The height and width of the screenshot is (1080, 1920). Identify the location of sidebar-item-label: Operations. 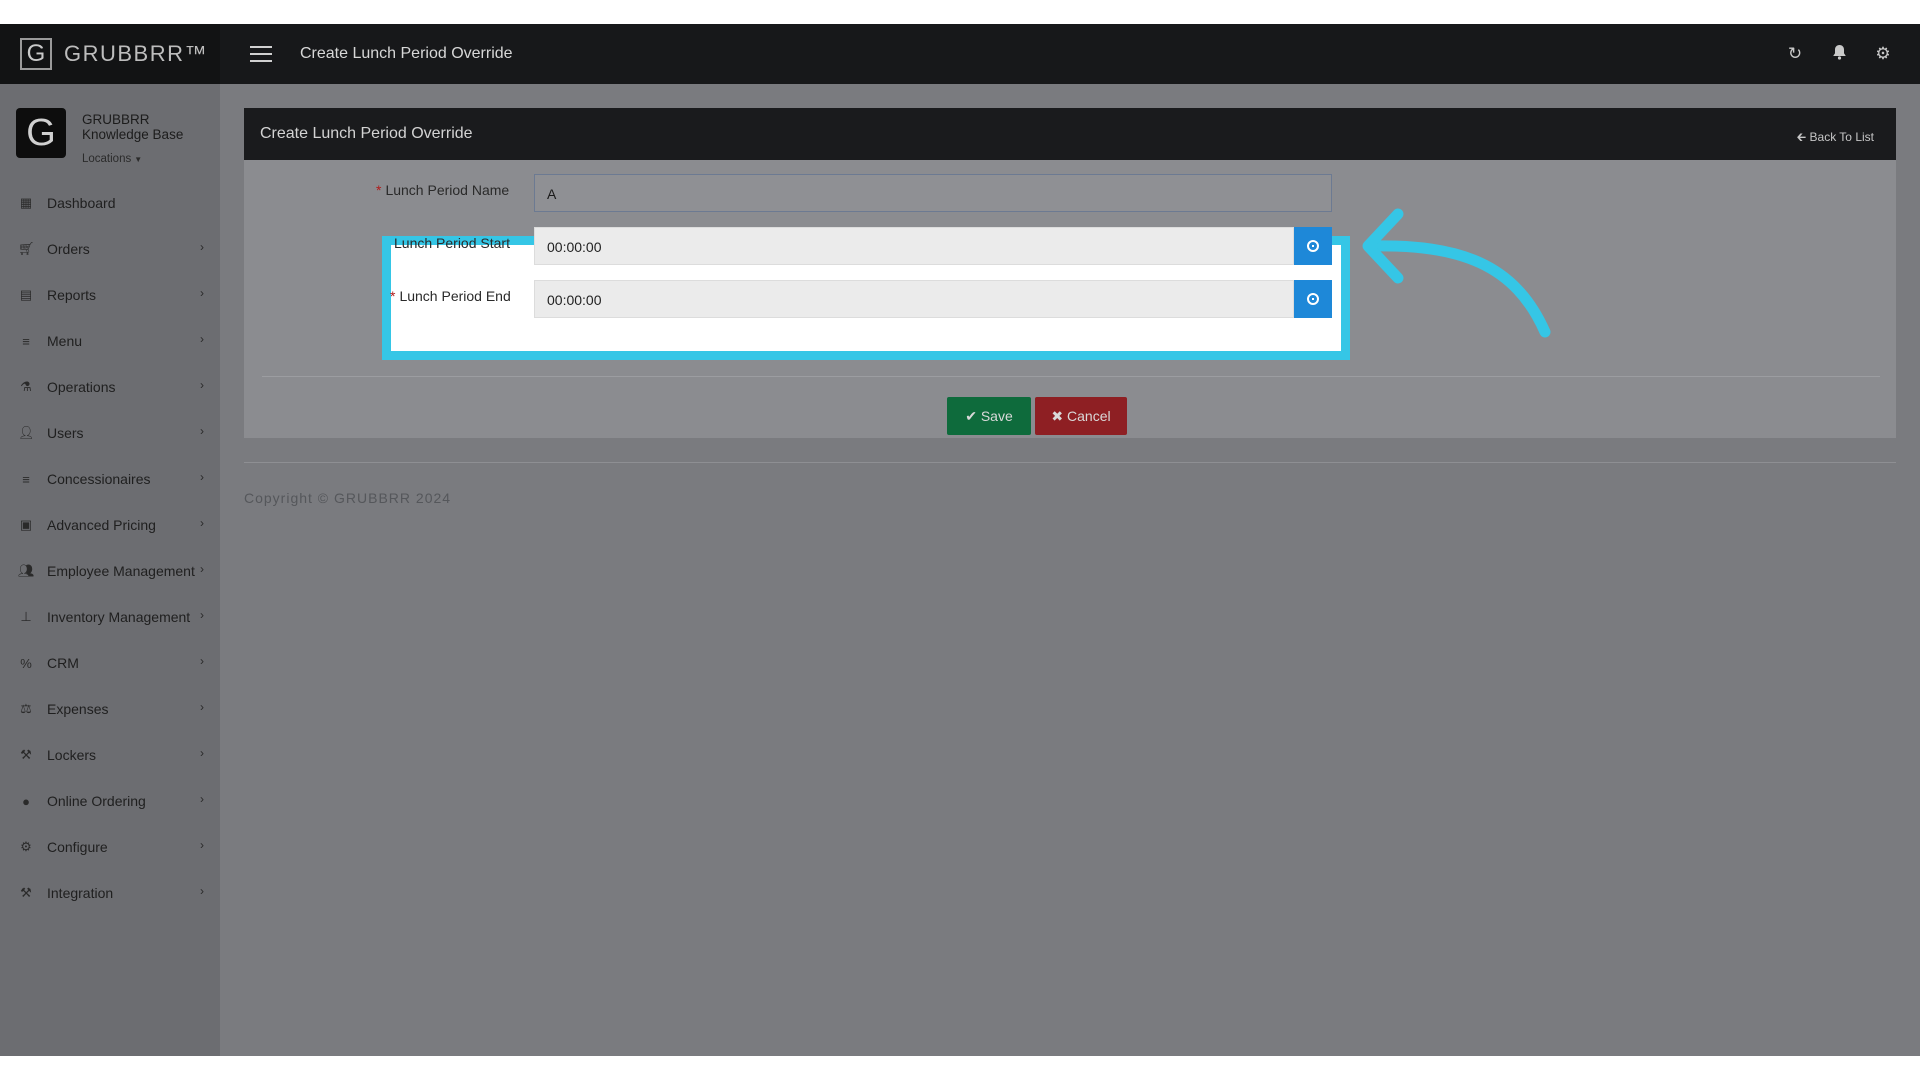
(81, 387).